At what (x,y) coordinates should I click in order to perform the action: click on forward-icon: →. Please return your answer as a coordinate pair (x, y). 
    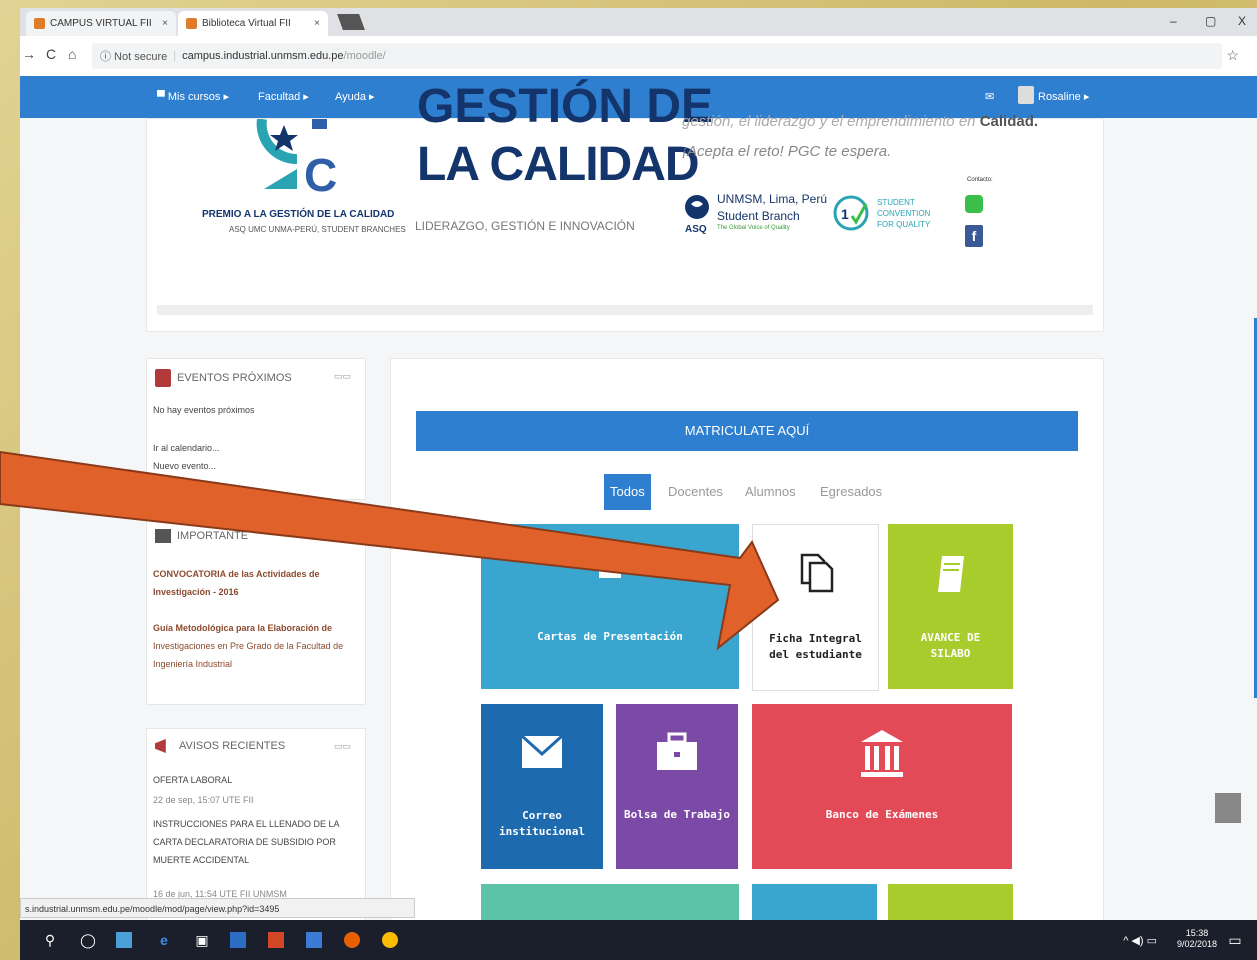
    Looking at the image, I should click on (29, 54).